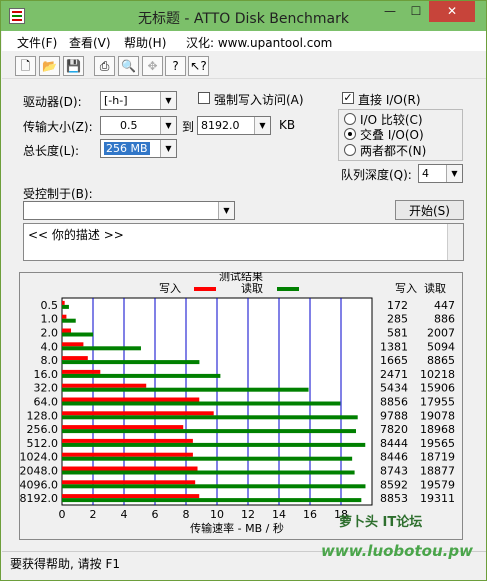 The width and height of the screenshot is (487, 581). I want to click on close-button: ✕, so click(452, 11).